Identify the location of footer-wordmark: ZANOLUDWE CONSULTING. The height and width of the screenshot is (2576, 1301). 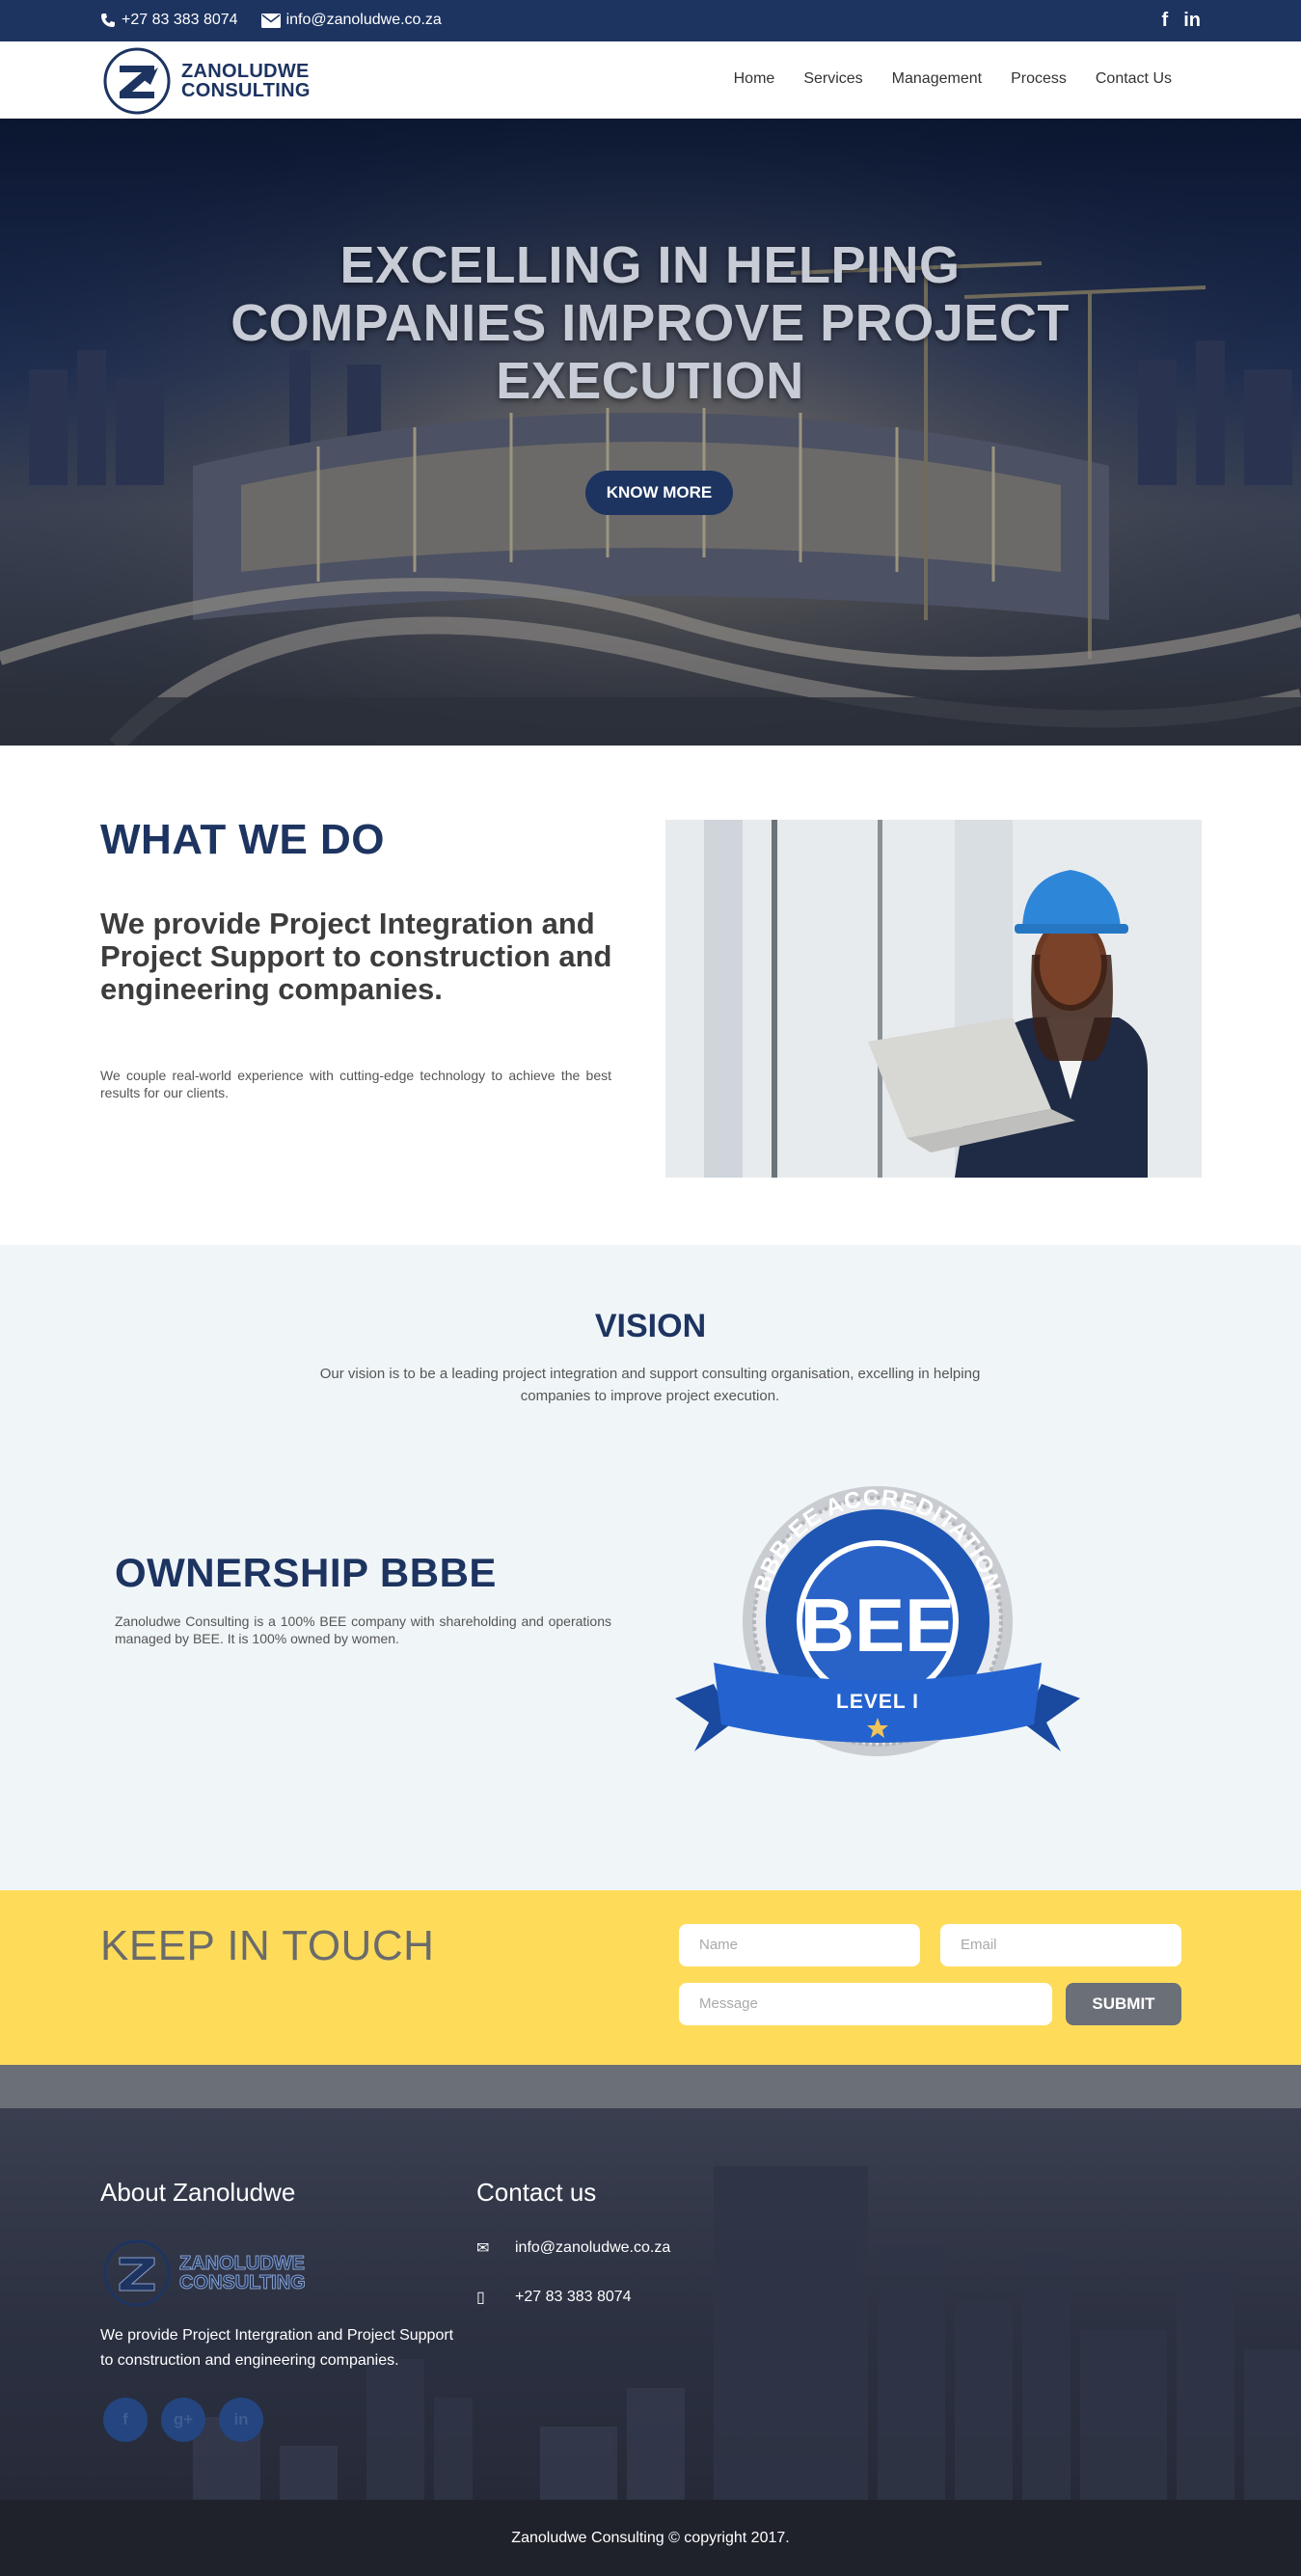
(243, 2273).